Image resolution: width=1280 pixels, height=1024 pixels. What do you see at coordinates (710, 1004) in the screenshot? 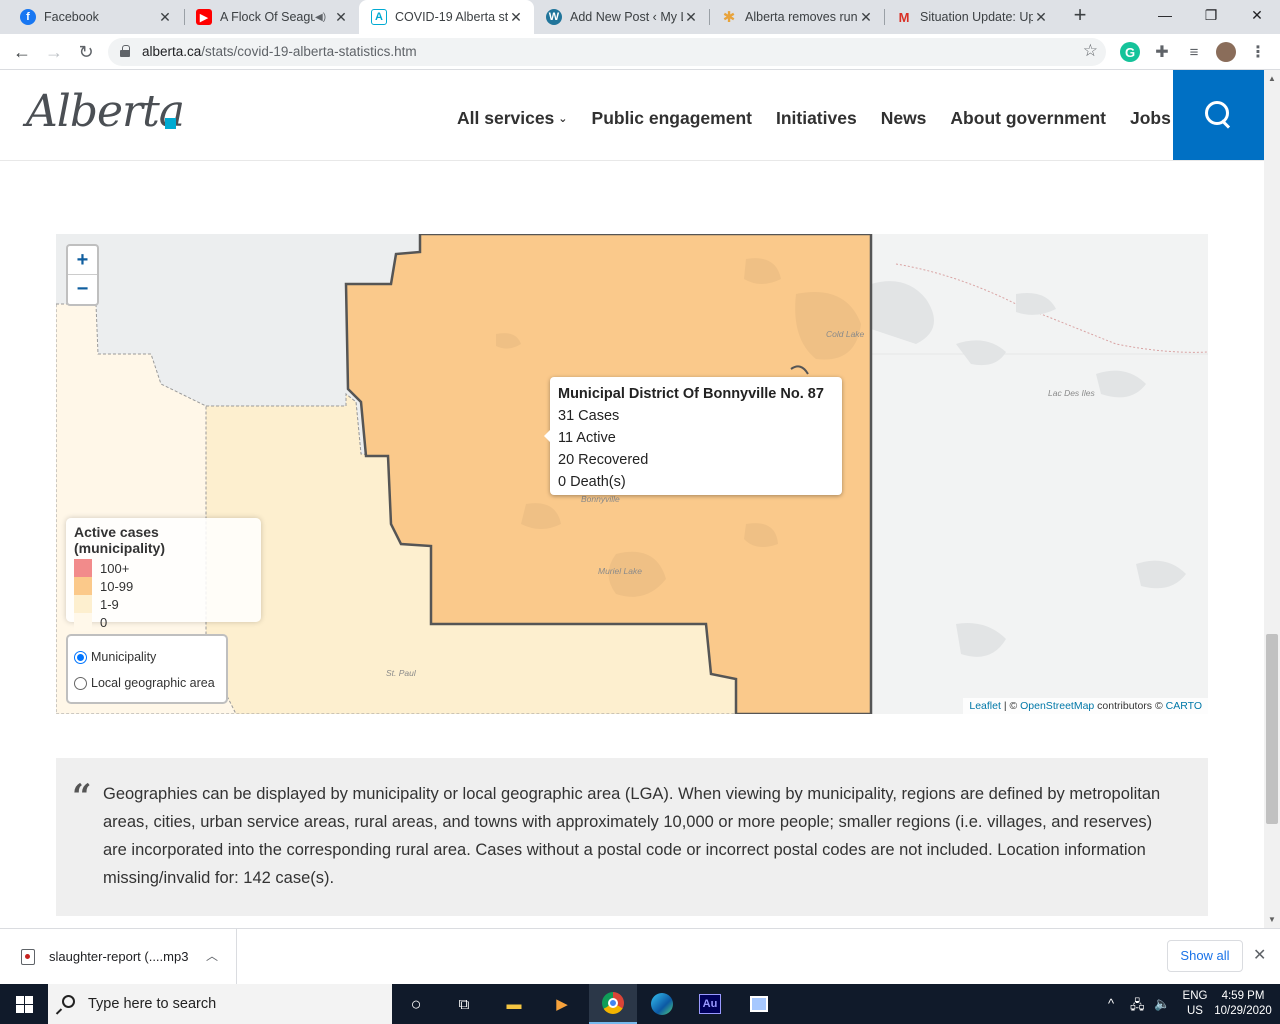
I see `audition-icon: Au` at bounding box center [710, 1004].